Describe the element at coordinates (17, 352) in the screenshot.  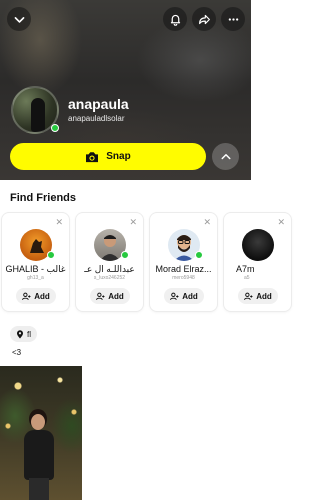
I see `profile-bio: <3` at that location.